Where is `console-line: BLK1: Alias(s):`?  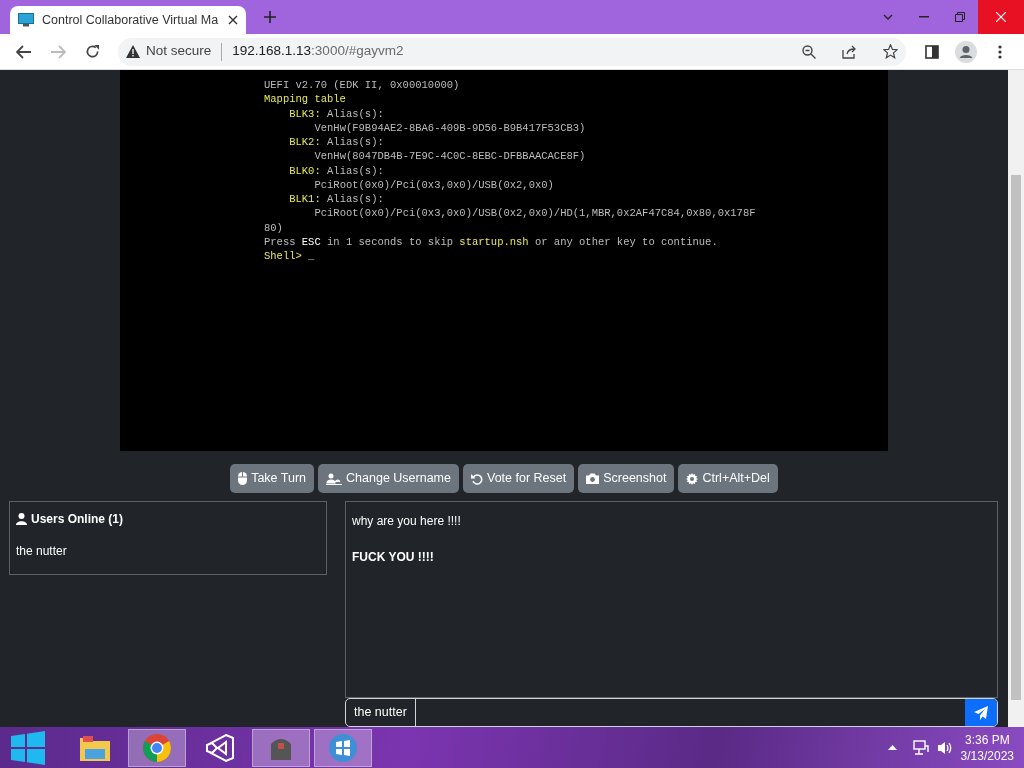 console-line: BLK1: Alias(s): is located at coordinates (336, 199).